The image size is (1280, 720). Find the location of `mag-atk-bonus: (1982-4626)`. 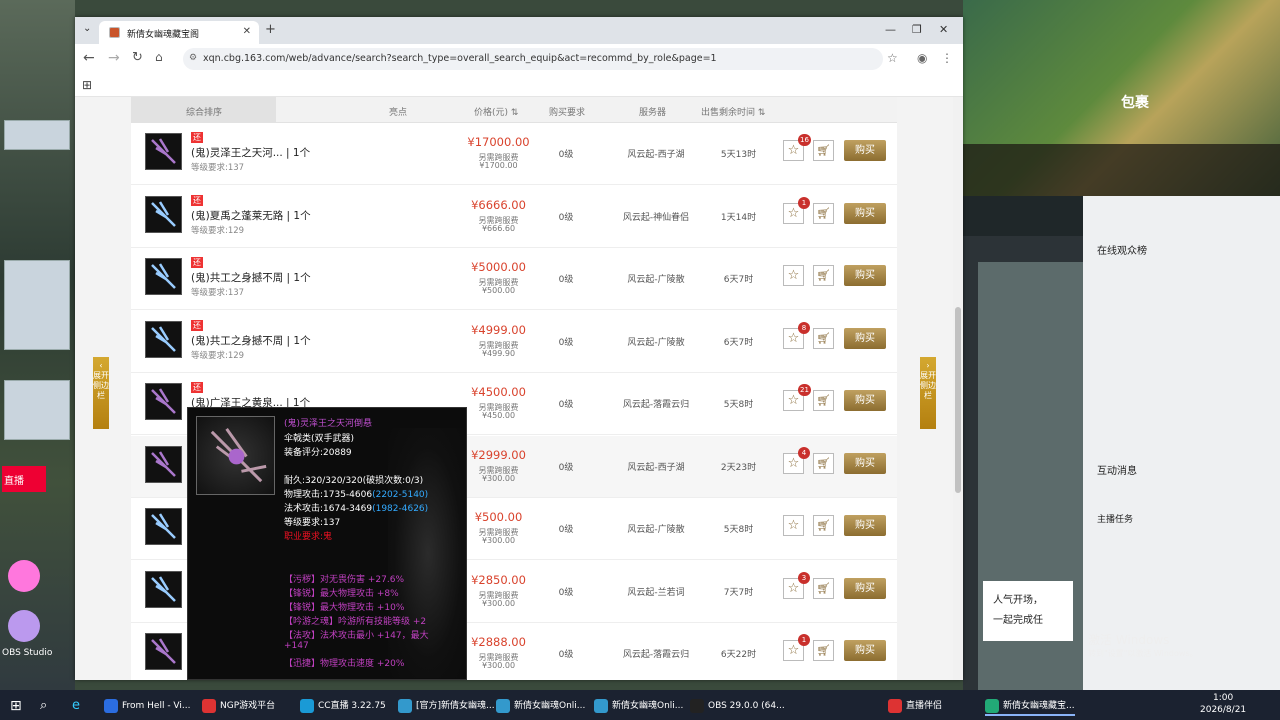

mag-atk-bonus: (1982-4626) is located at coordinates (400, 509).